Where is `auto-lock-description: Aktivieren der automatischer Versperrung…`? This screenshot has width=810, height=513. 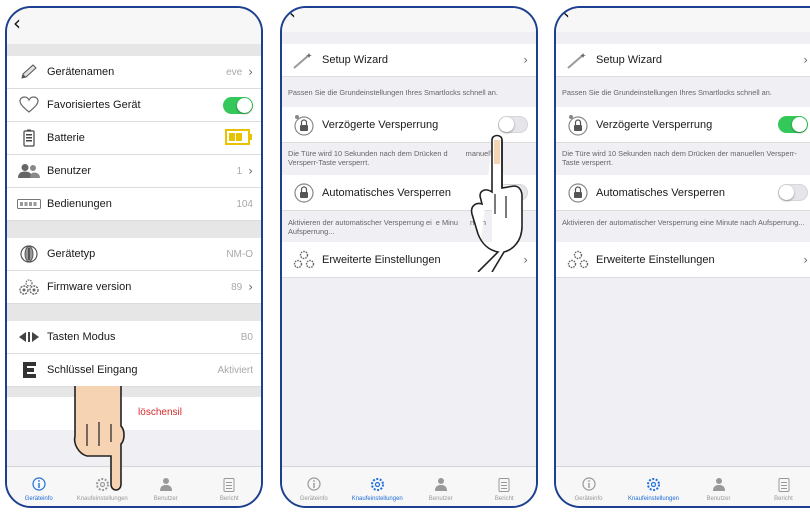
auto-lock-description: Aktivieren der automatischer Versperrung… is located at coordinates (683, 222).